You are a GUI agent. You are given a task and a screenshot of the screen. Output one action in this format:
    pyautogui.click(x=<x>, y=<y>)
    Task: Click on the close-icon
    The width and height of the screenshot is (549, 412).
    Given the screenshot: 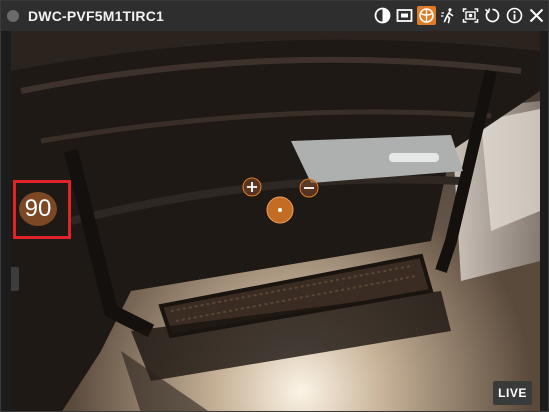 What is the action you would take?
    pyautogui.click(x=536, y=15)
    